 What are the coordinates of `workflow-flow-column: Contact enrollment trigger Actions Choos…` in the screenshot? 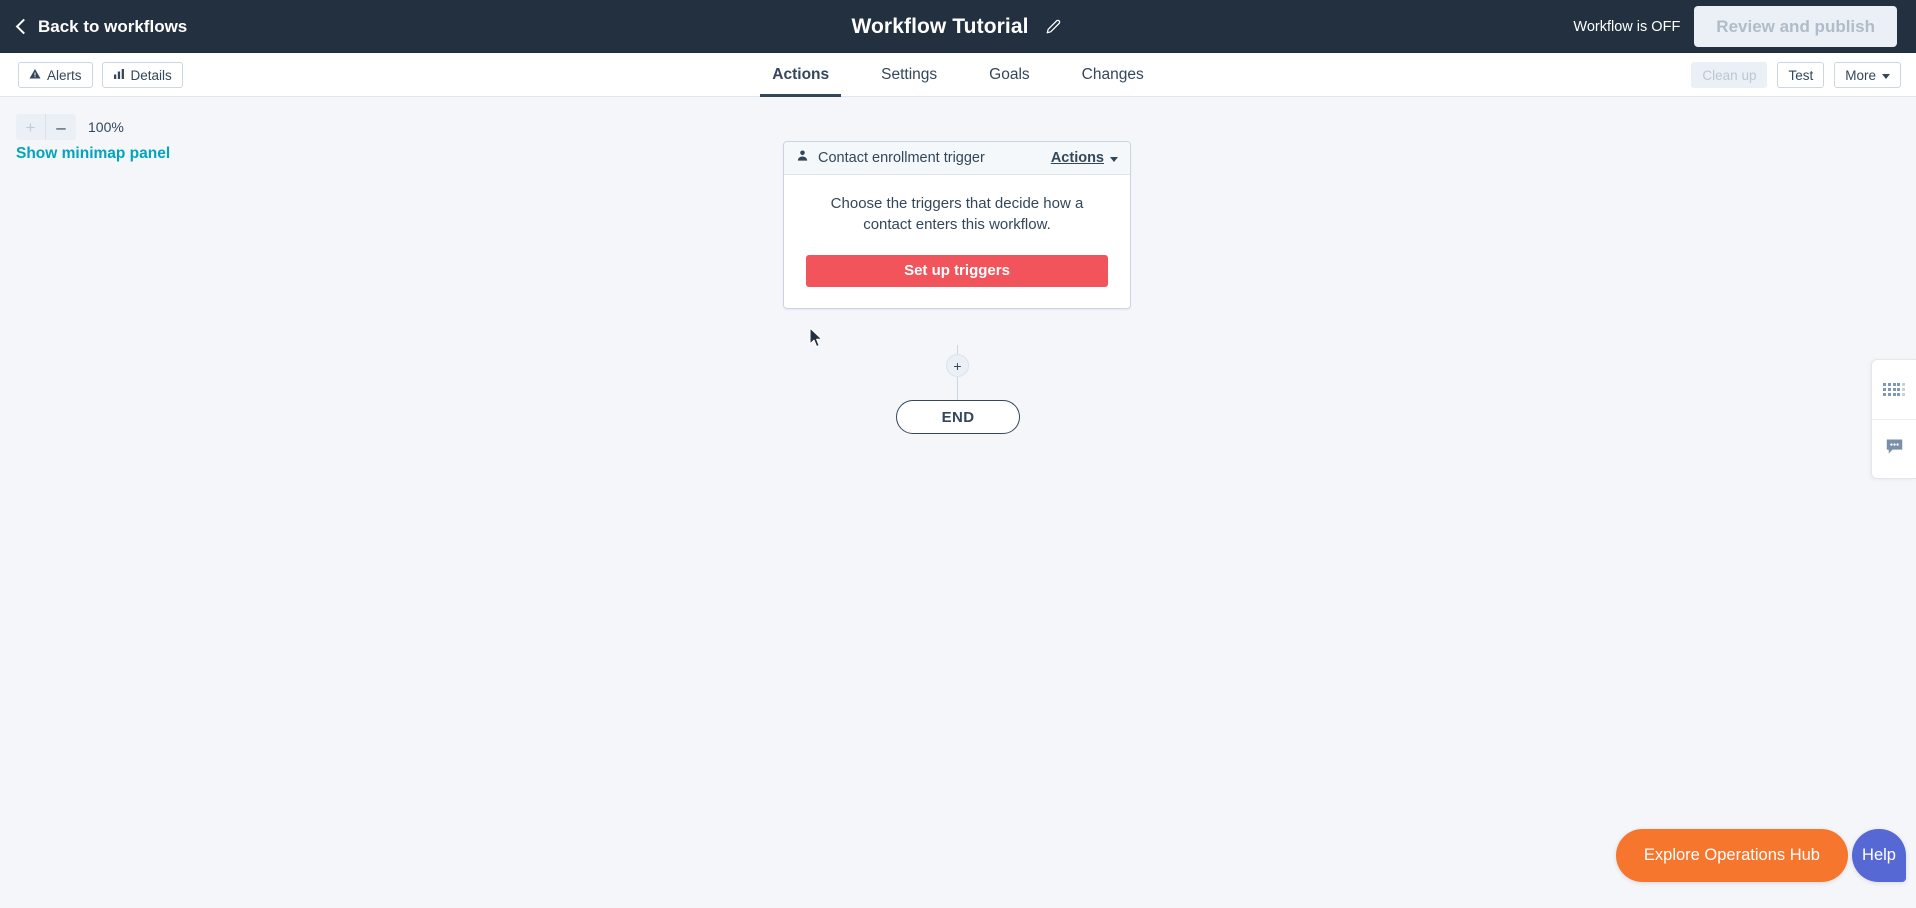 It's located at (958, 287).